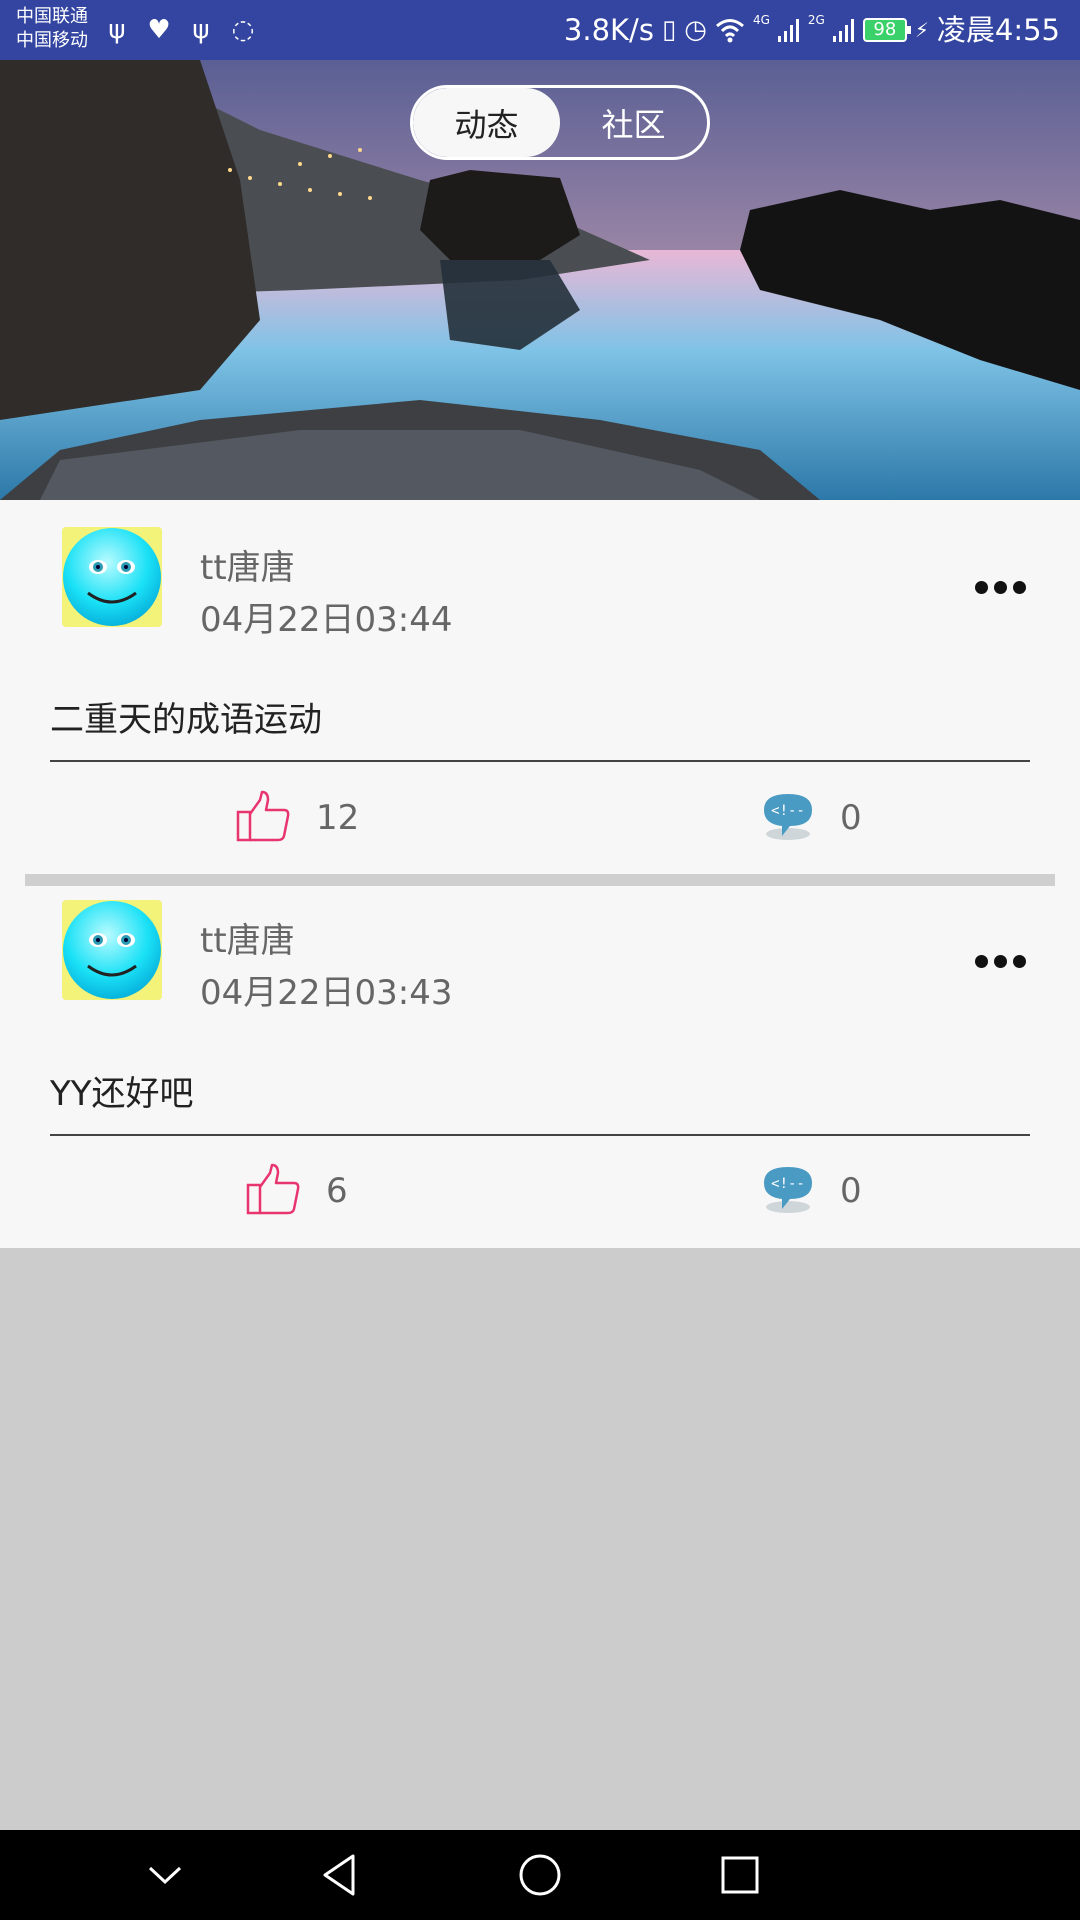 This screenshot has height=1920, width=1080. What do you see at coordinates (740, 1875) in the screenshot?
I see `recents-icon` at bounding box center [740, 1875].